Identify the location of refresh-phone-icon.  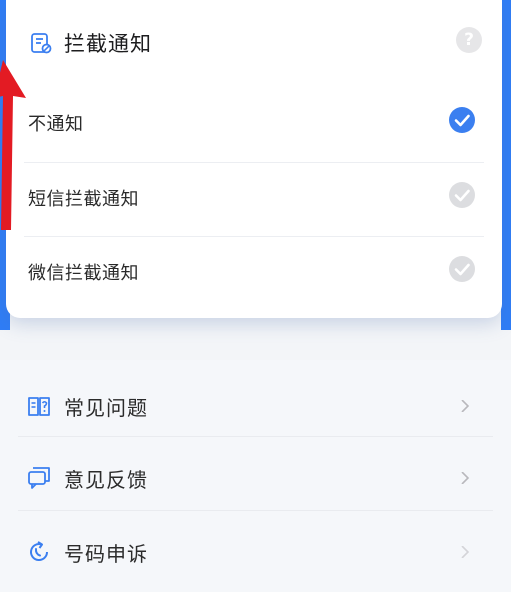
(39, 551).